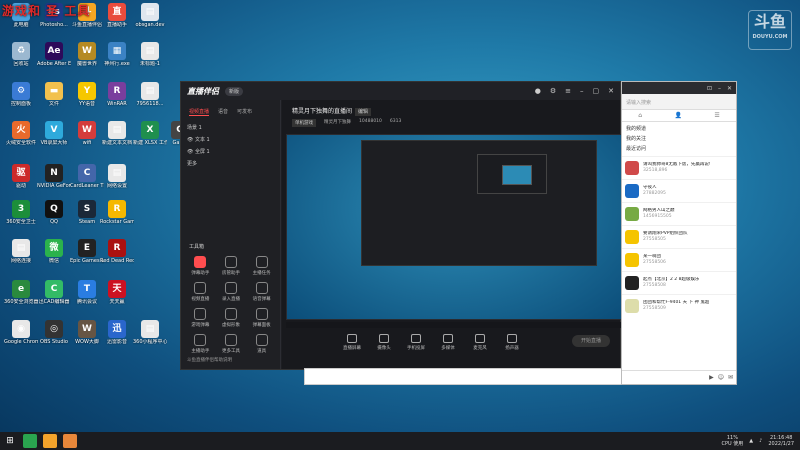  What do you see at coordinates (679, 377) in the screenshot?
I see `chat-input-bar: ▶ ☺ ✉` at bounding box center [679, 377].